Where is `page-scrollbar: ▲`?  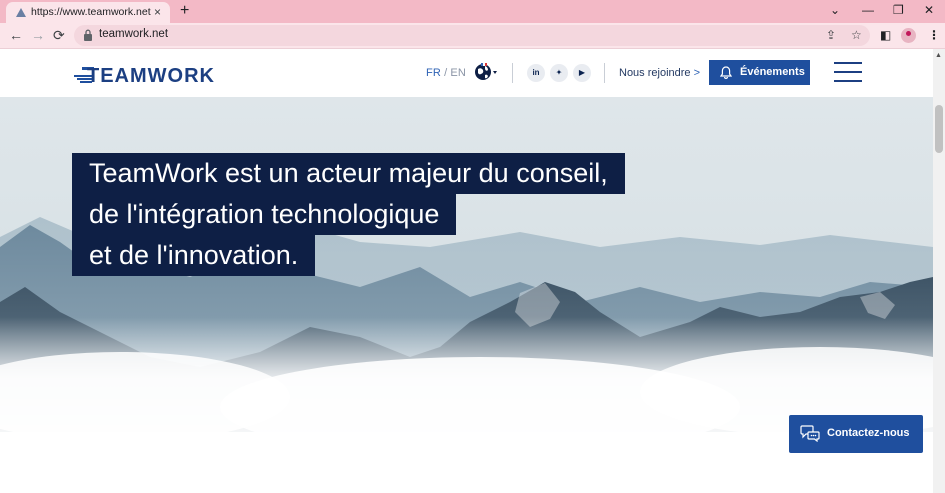 page-scrollbar: ▲ is located at coordinates (939, 271).